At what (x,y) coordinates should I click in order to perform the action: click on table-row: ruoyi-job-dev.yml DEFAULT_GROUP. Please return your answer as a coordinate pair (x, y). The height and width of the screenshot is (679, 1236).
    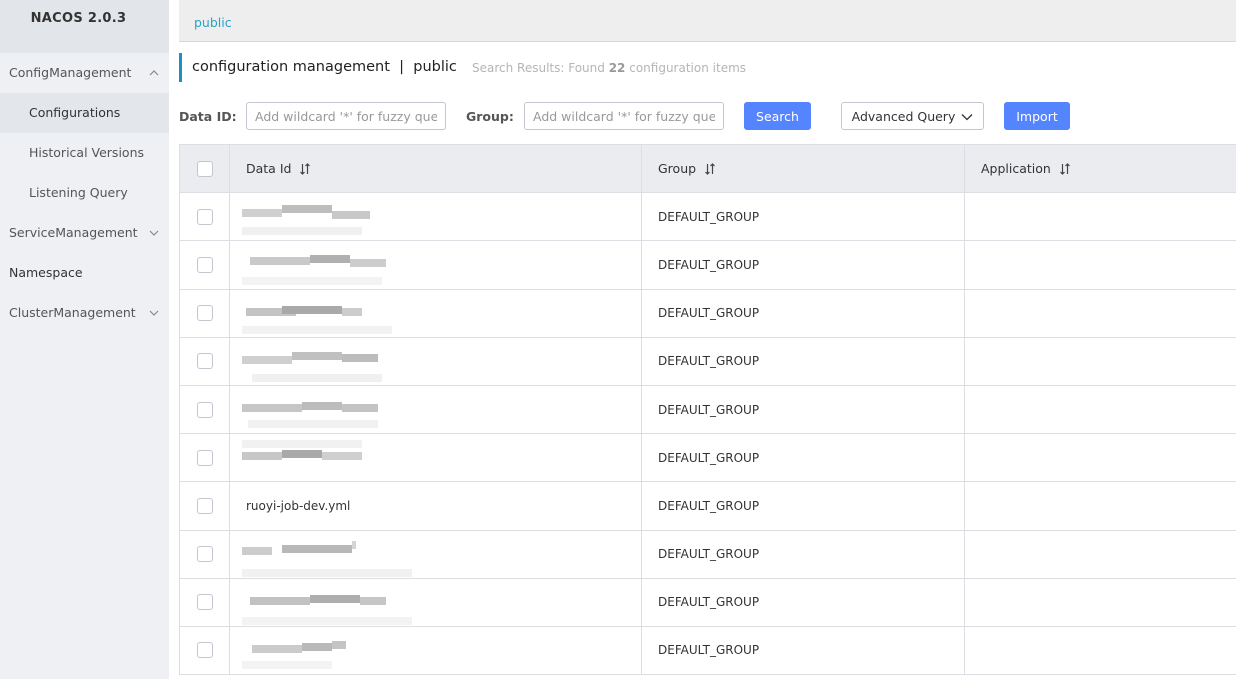
    Looking at the image, I should click on (708, 506).